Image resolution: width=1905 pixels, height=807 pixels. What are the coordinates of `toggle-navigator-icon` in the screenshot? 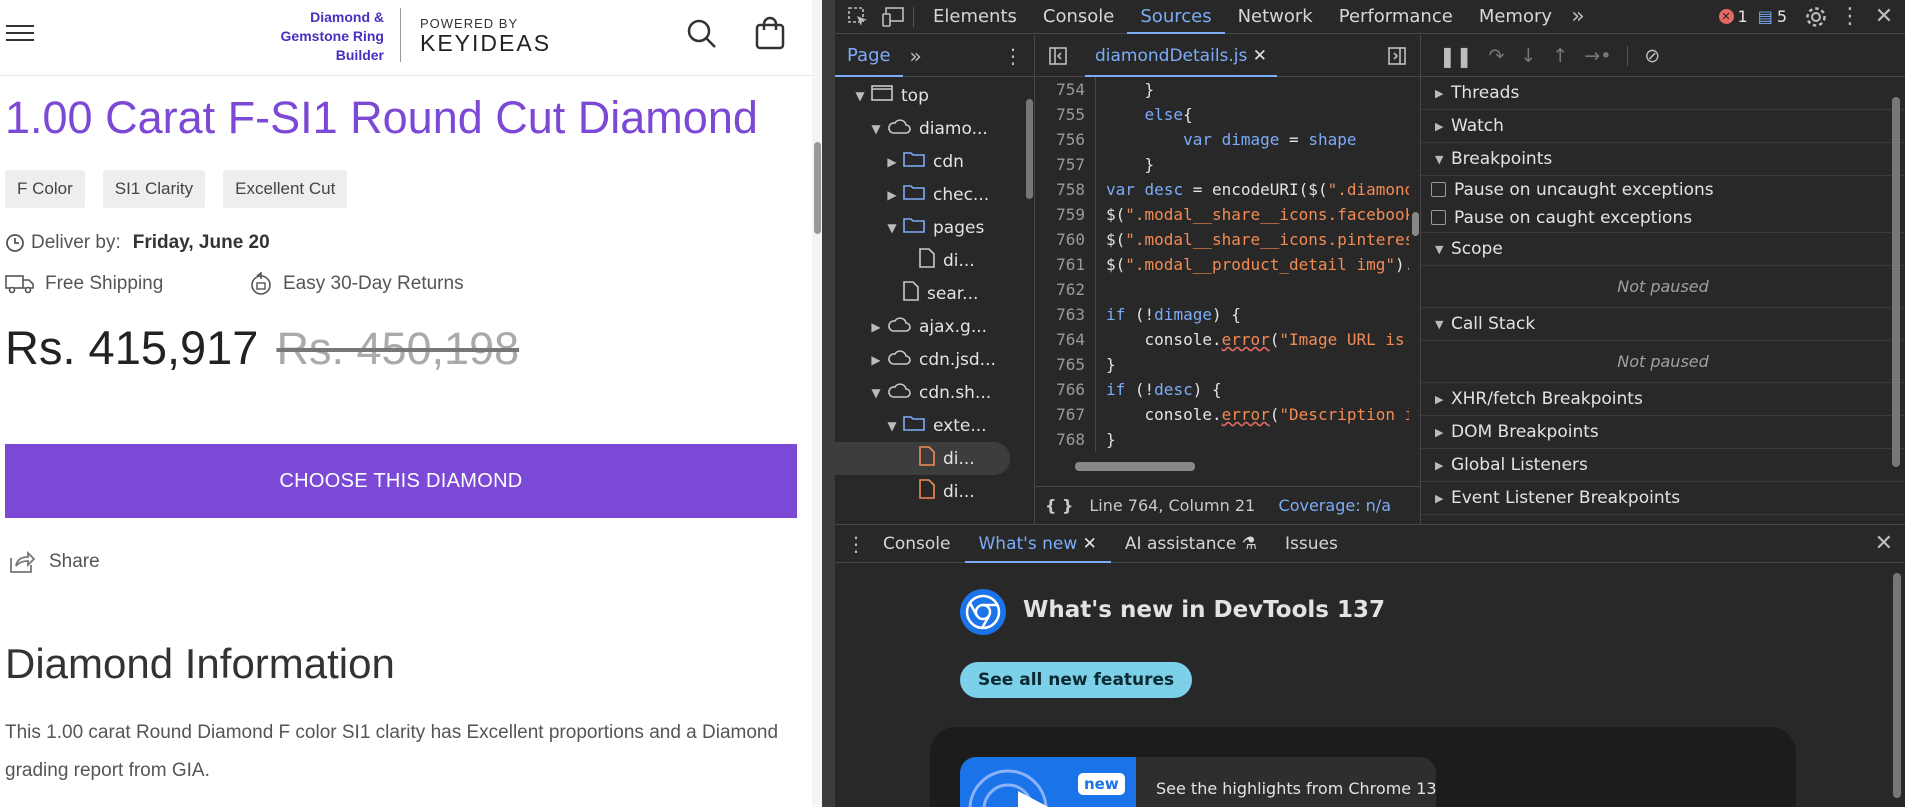 It's located at (1058, 56).